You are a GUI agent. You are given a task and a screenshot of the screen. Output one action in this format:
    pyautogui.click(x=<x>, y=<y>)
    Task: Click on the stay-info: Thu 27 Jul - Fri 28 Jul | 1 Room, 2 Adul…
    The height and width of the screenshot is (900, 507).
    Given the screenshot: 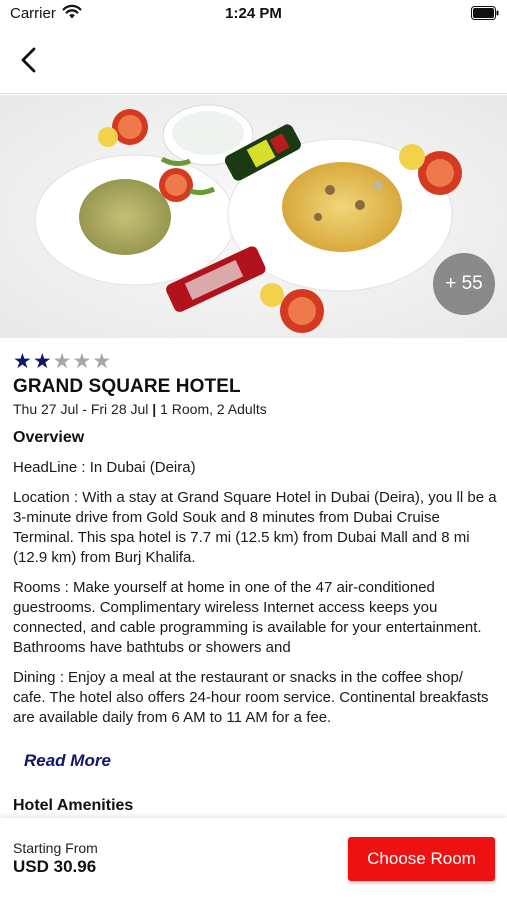 What is the action you would take?
    pyautogui.click(x=140, y=409)
    